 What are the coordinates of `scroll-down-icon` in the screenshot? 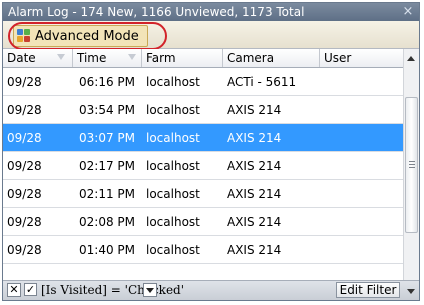 It's located at (411, 291).